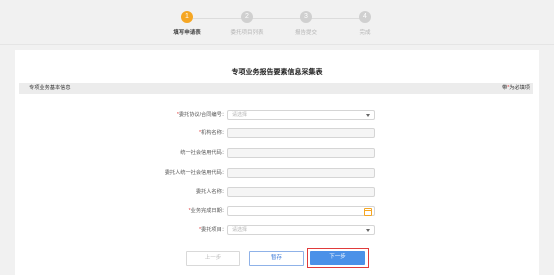  I want to click on field-label-text: 机构名称：, so click(214, 133).